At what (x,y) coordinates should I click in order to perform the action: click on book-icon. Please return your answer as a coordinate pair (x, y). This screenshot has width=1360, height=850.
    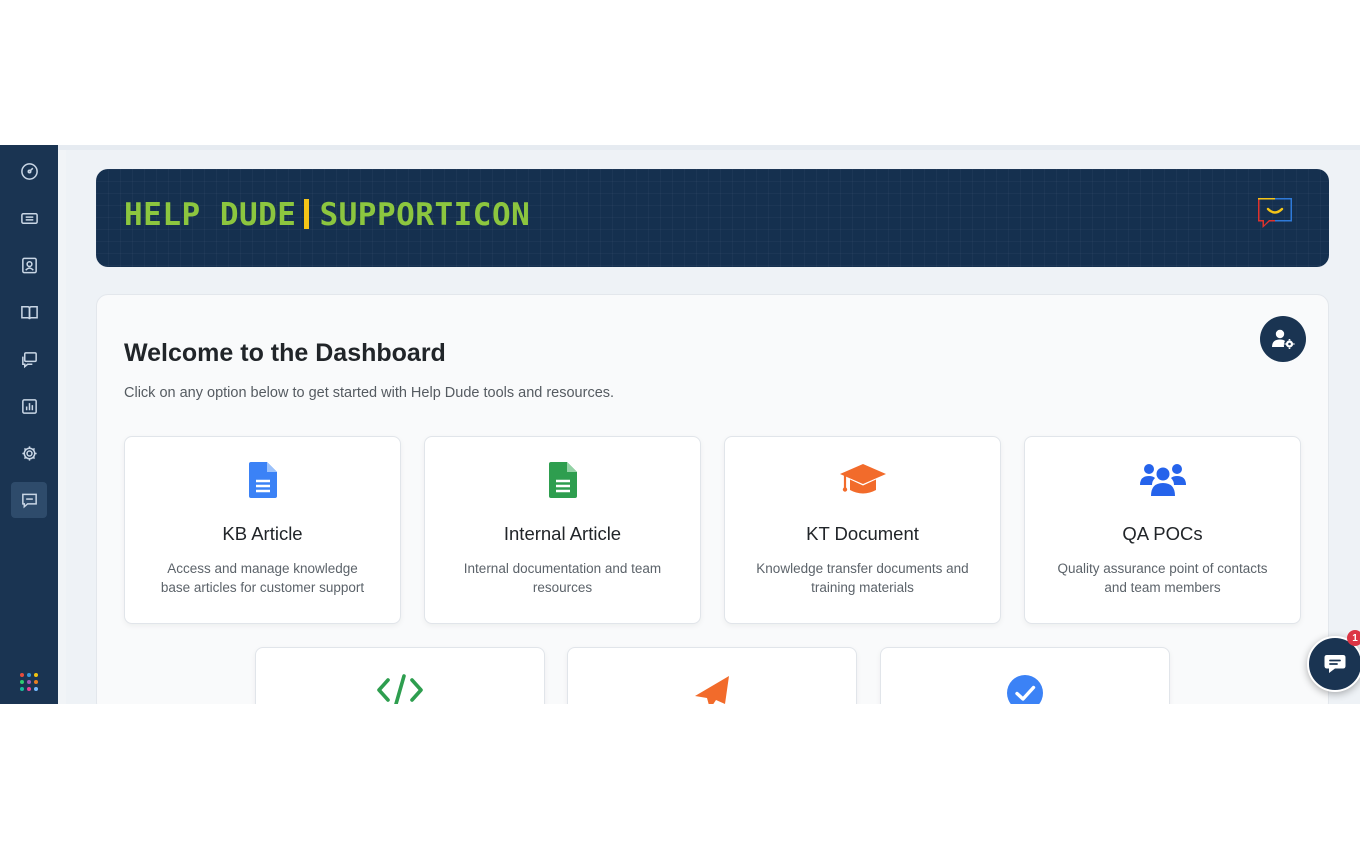
    Looking at the image, I should click on (29, 312).